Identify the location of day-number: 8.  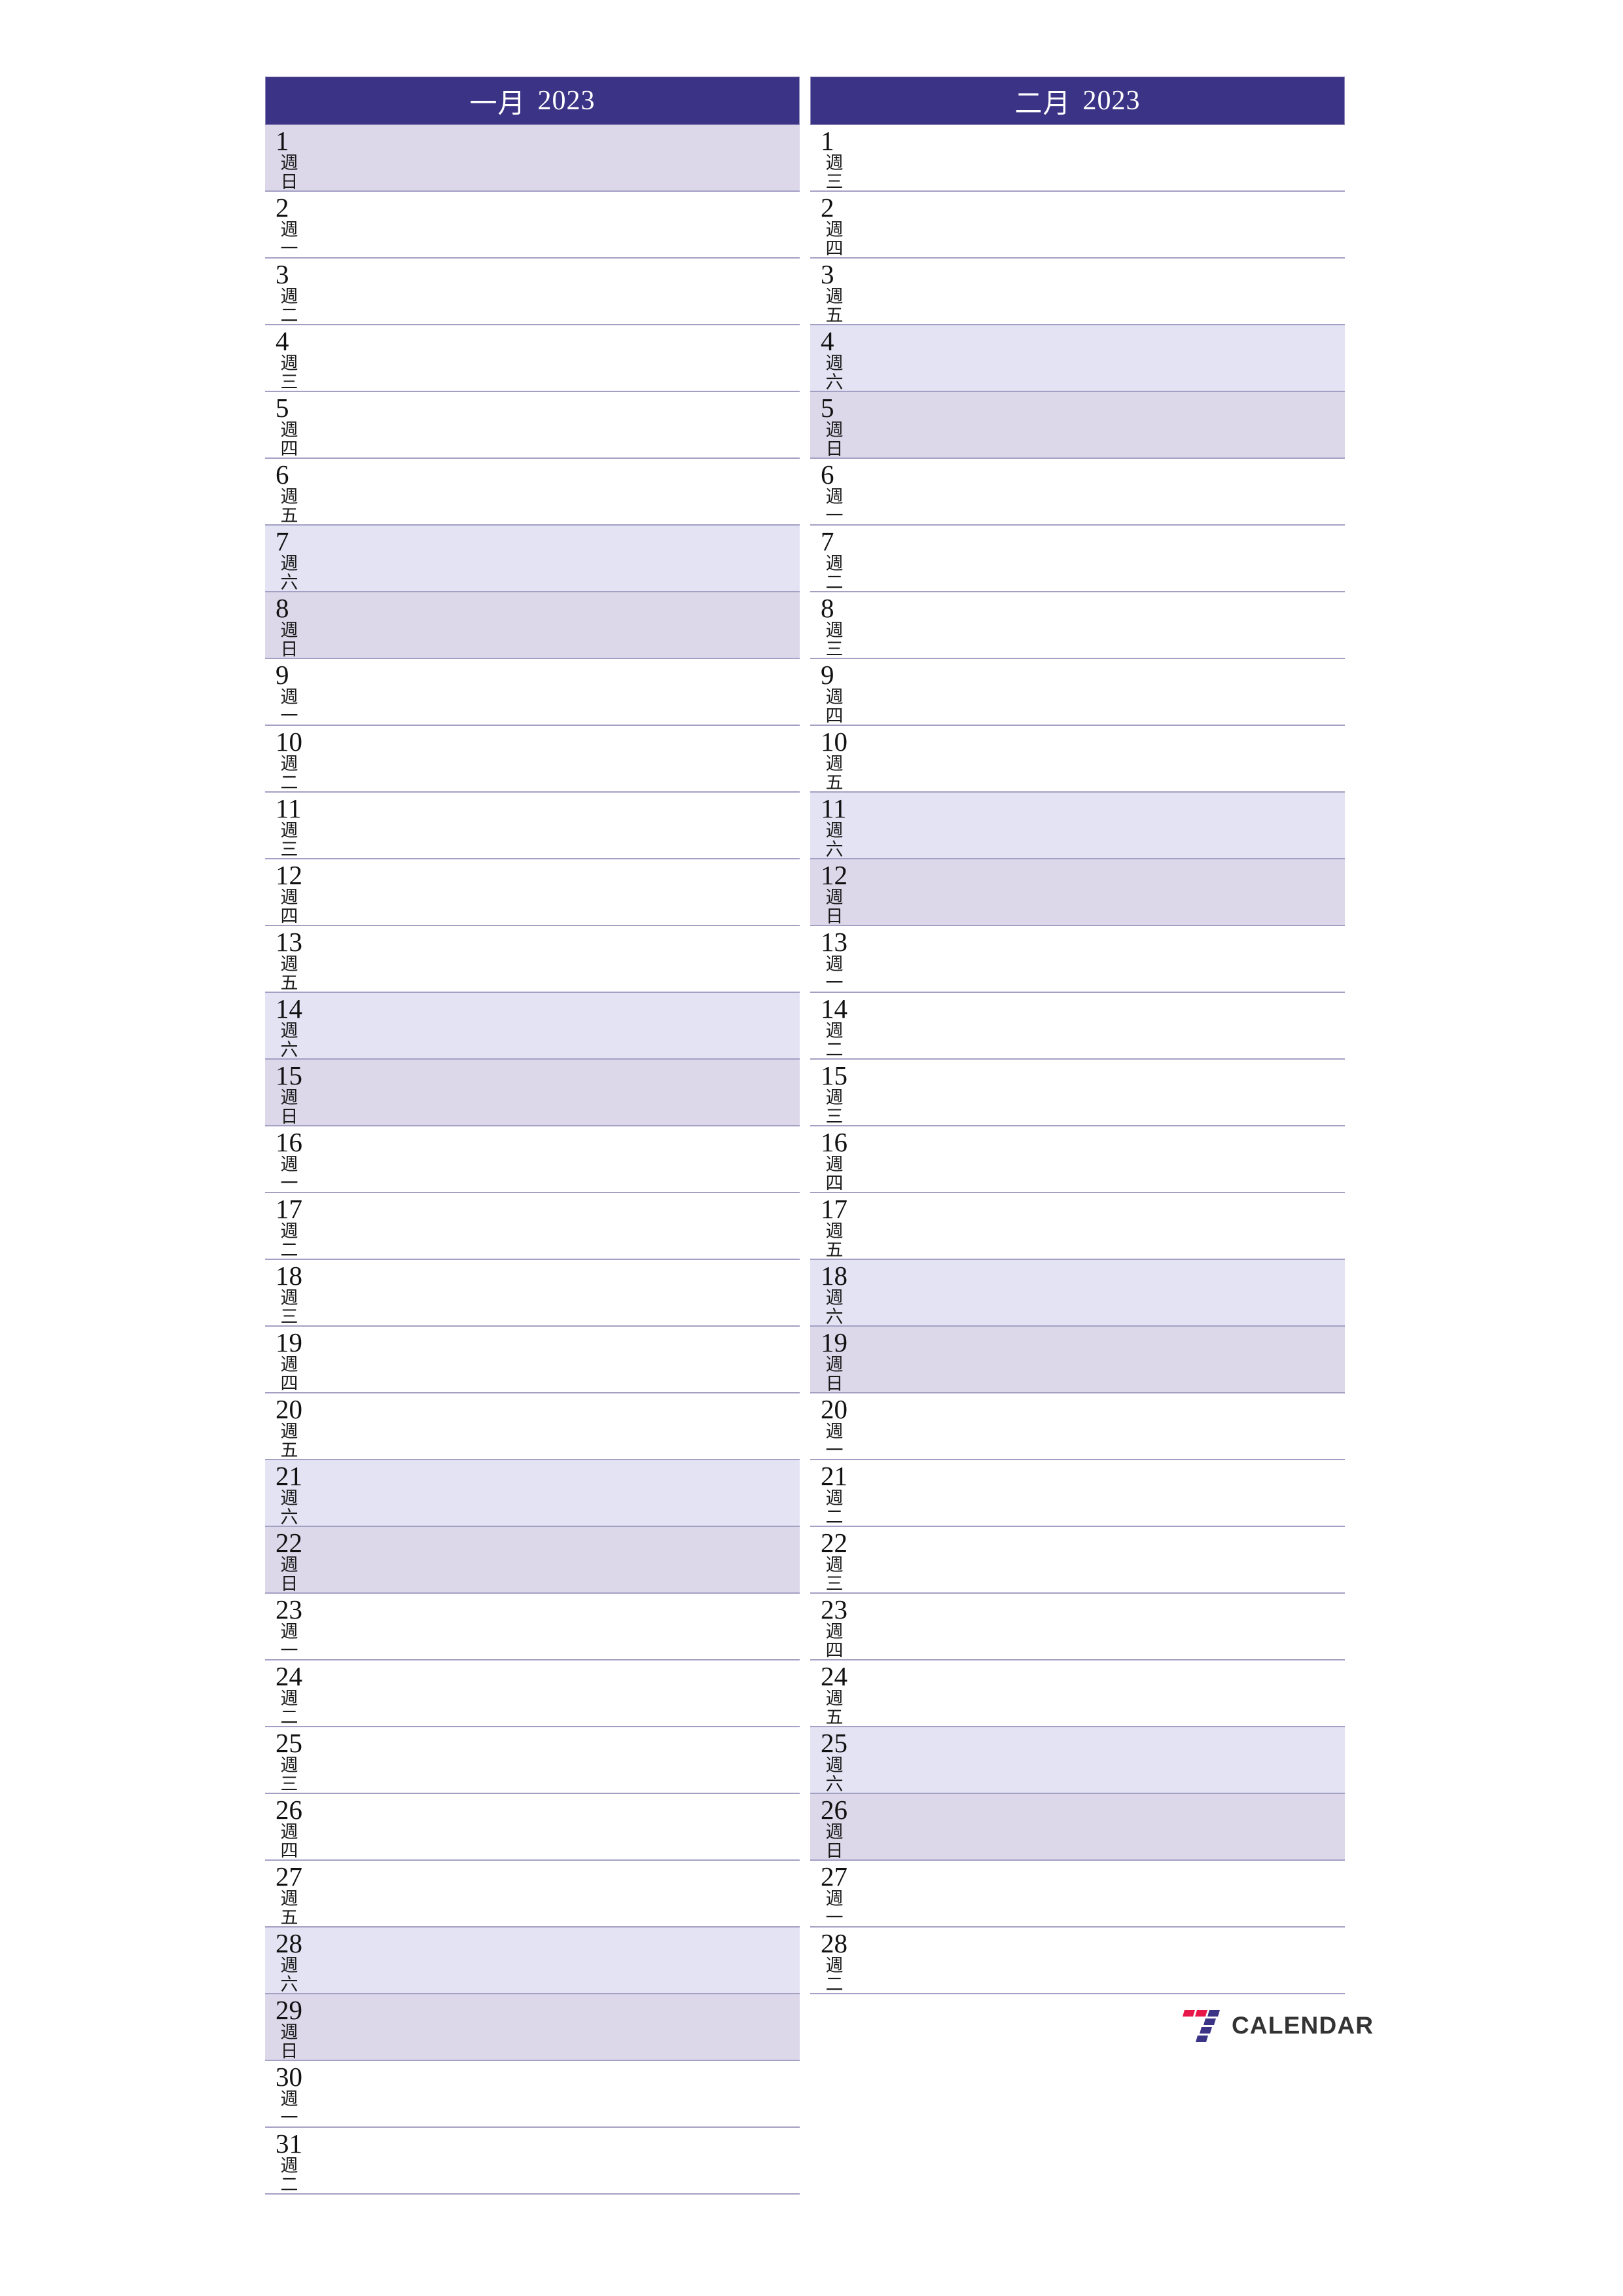
(827, 608).